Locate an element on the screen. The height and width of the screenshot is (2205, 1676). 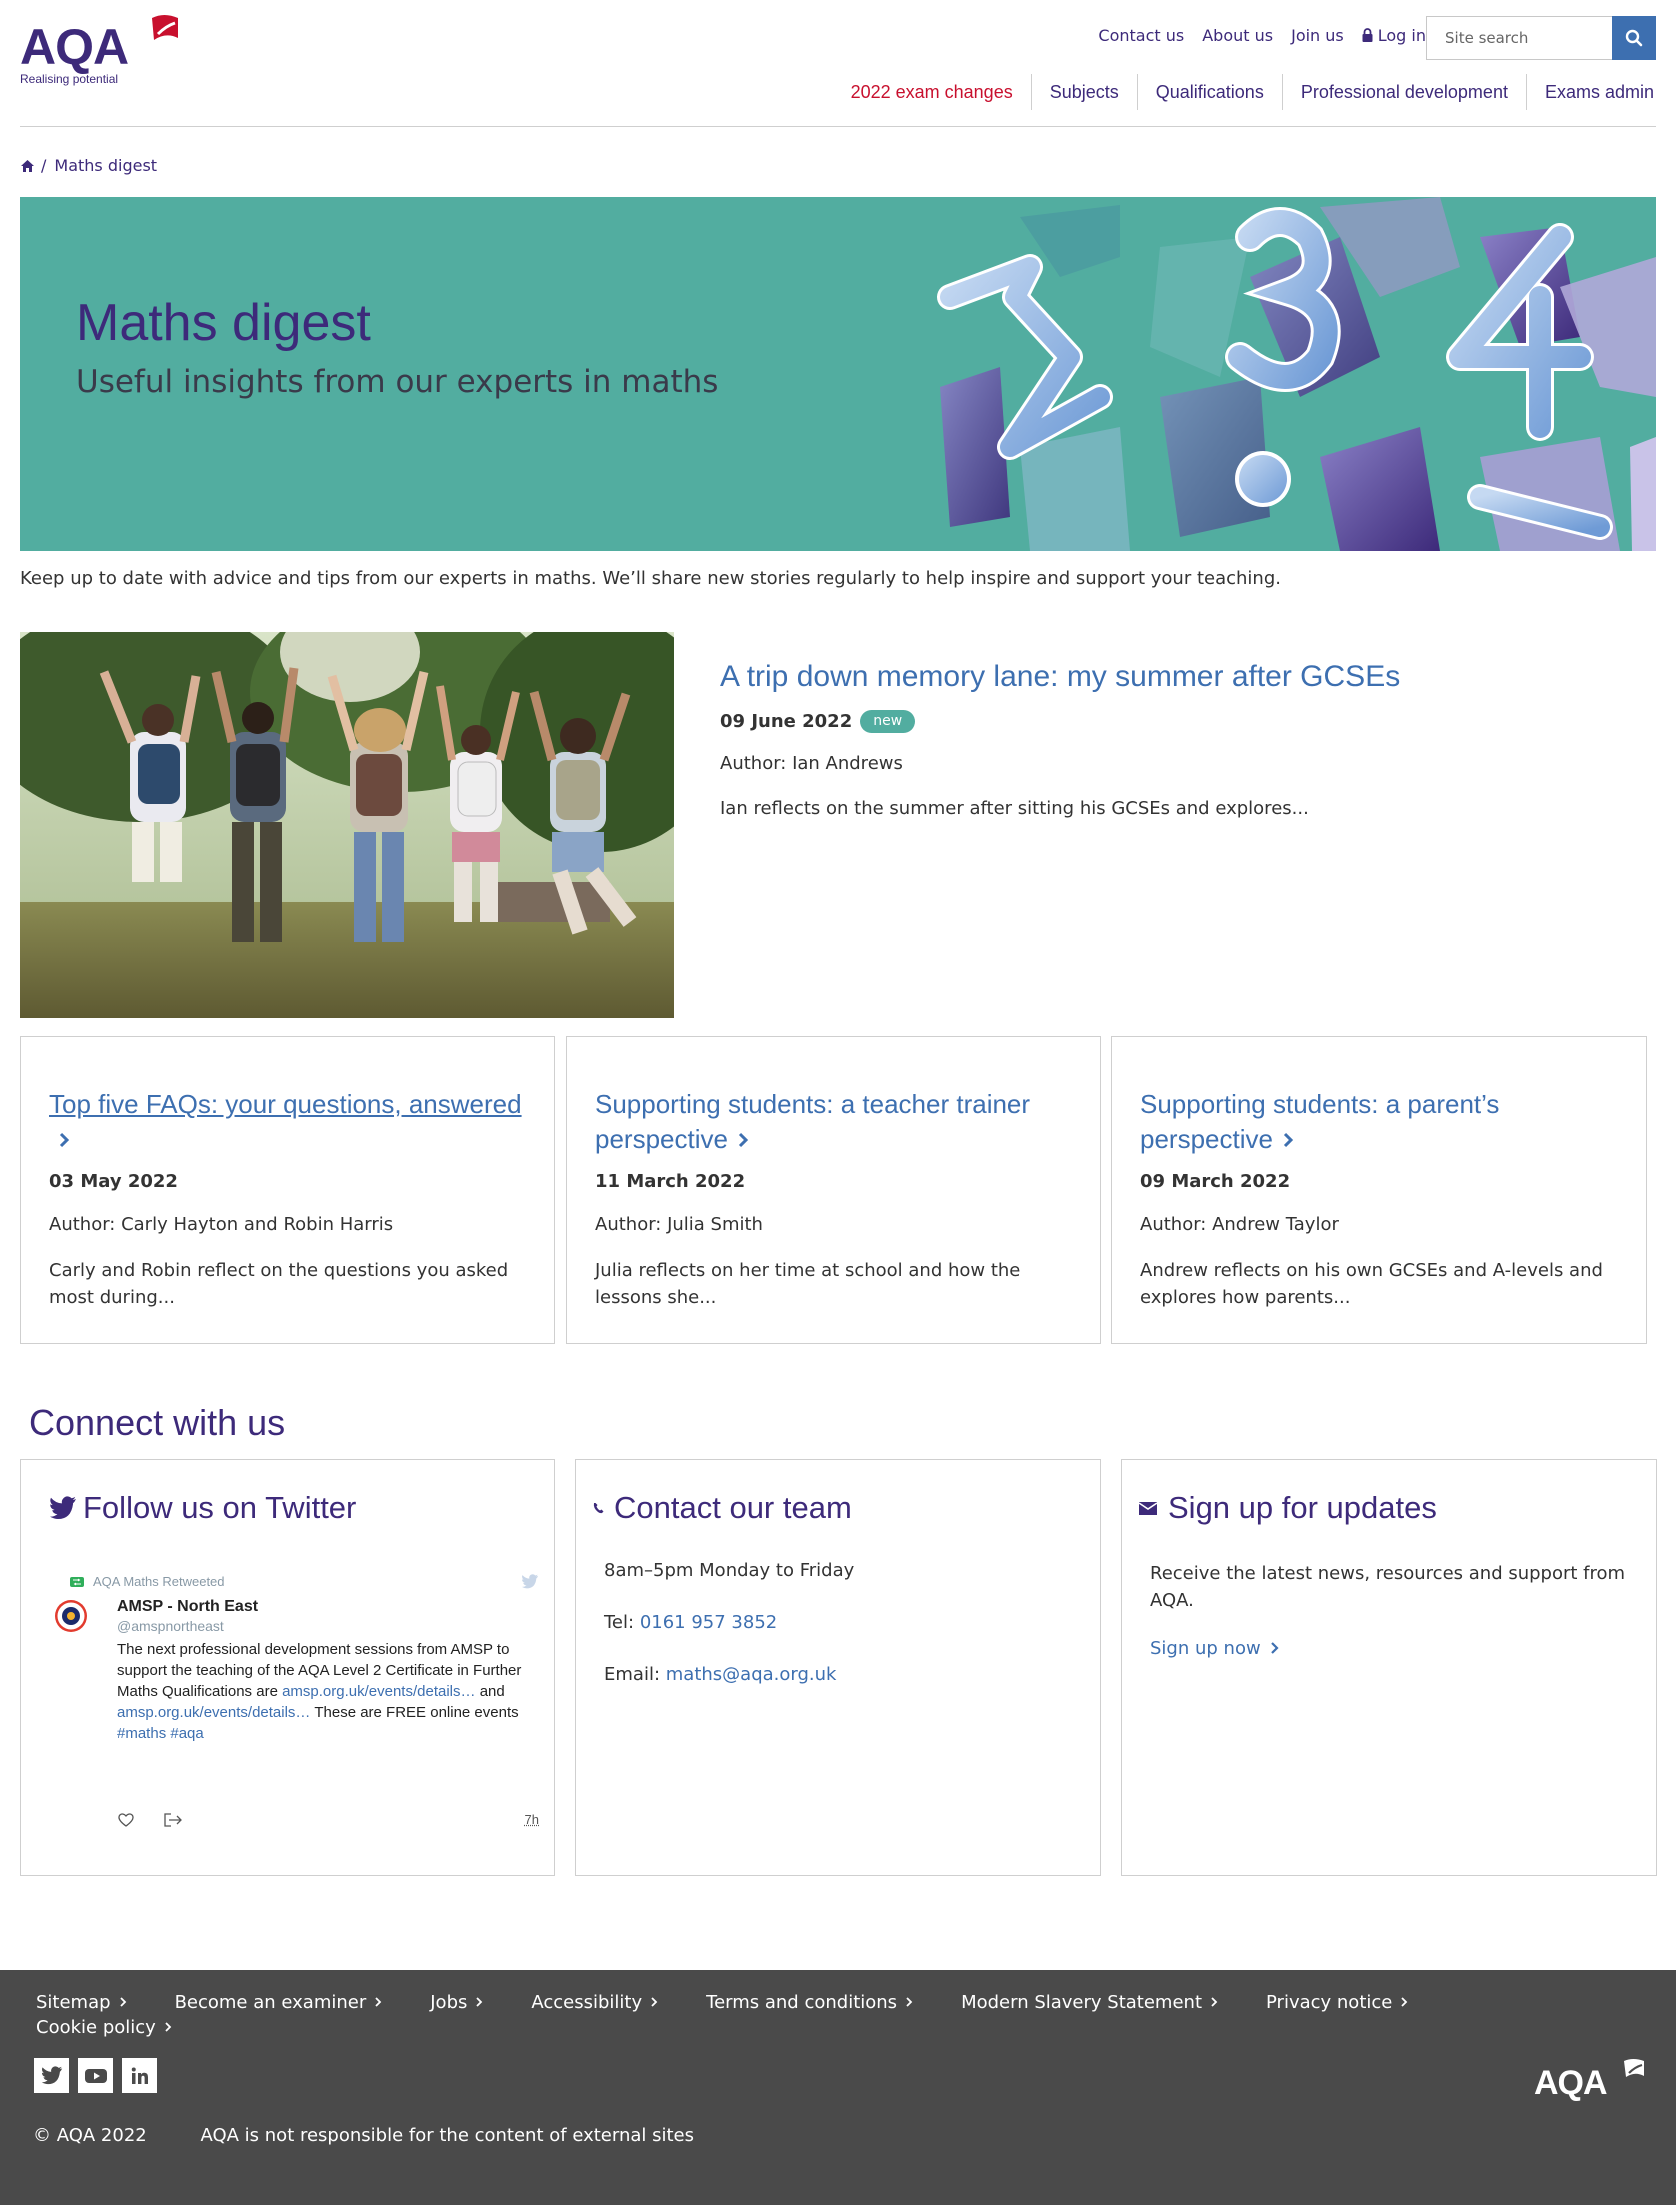
article-card-title-text: Top five FAQs: your questions, answered is located at coordinates (285, 1104).